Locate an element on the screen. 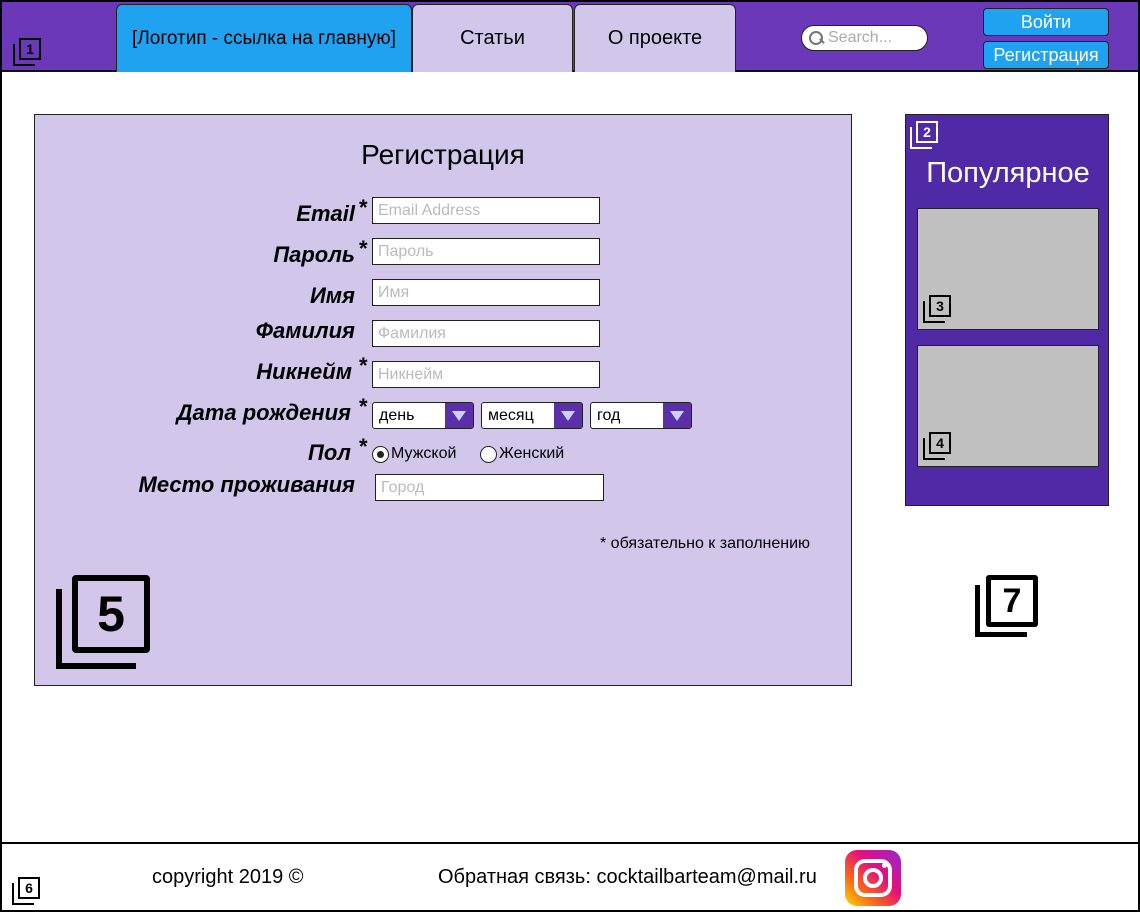 This screenshot has width=1140, height=912. tab-articles: Статьи is located at coordinates (492, 38).